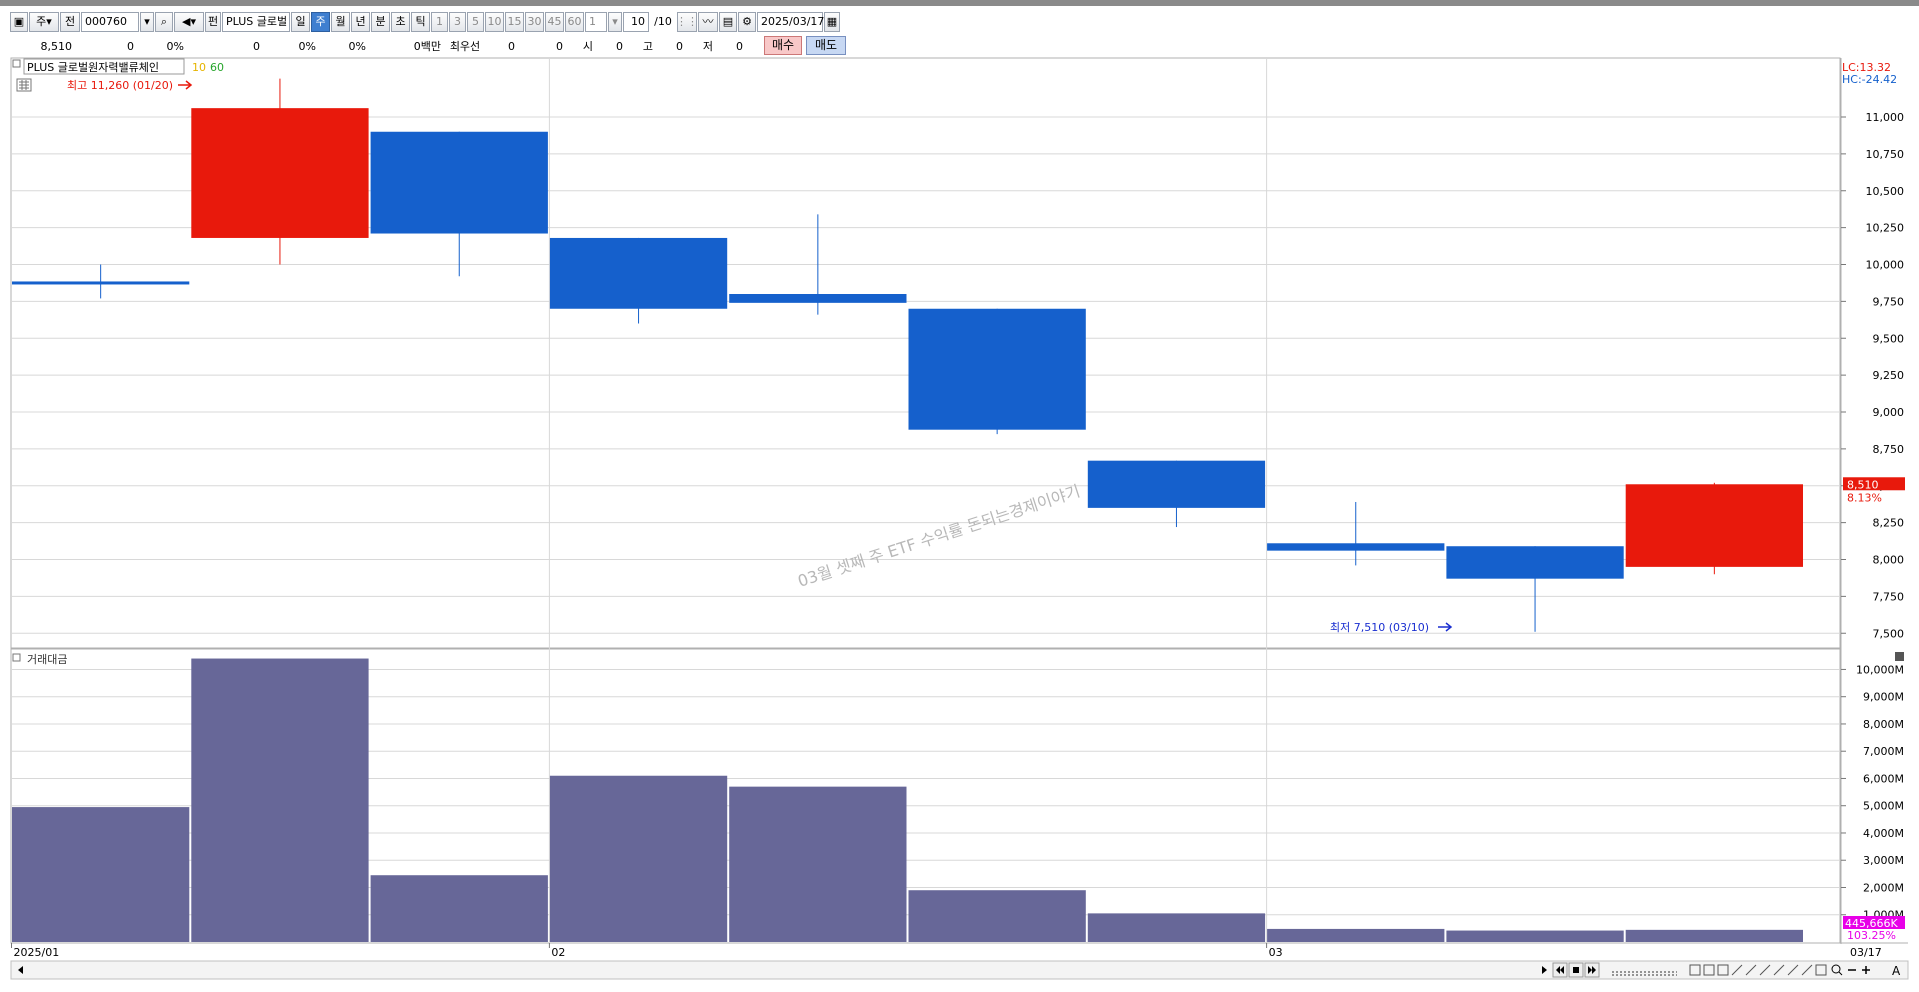 This screenshot has height=992, width=1919. What do you see at coordinates (1885, 117) in the screenshot?
I see `price-tick-label: 11,000` at bounding box center [1885, 117].